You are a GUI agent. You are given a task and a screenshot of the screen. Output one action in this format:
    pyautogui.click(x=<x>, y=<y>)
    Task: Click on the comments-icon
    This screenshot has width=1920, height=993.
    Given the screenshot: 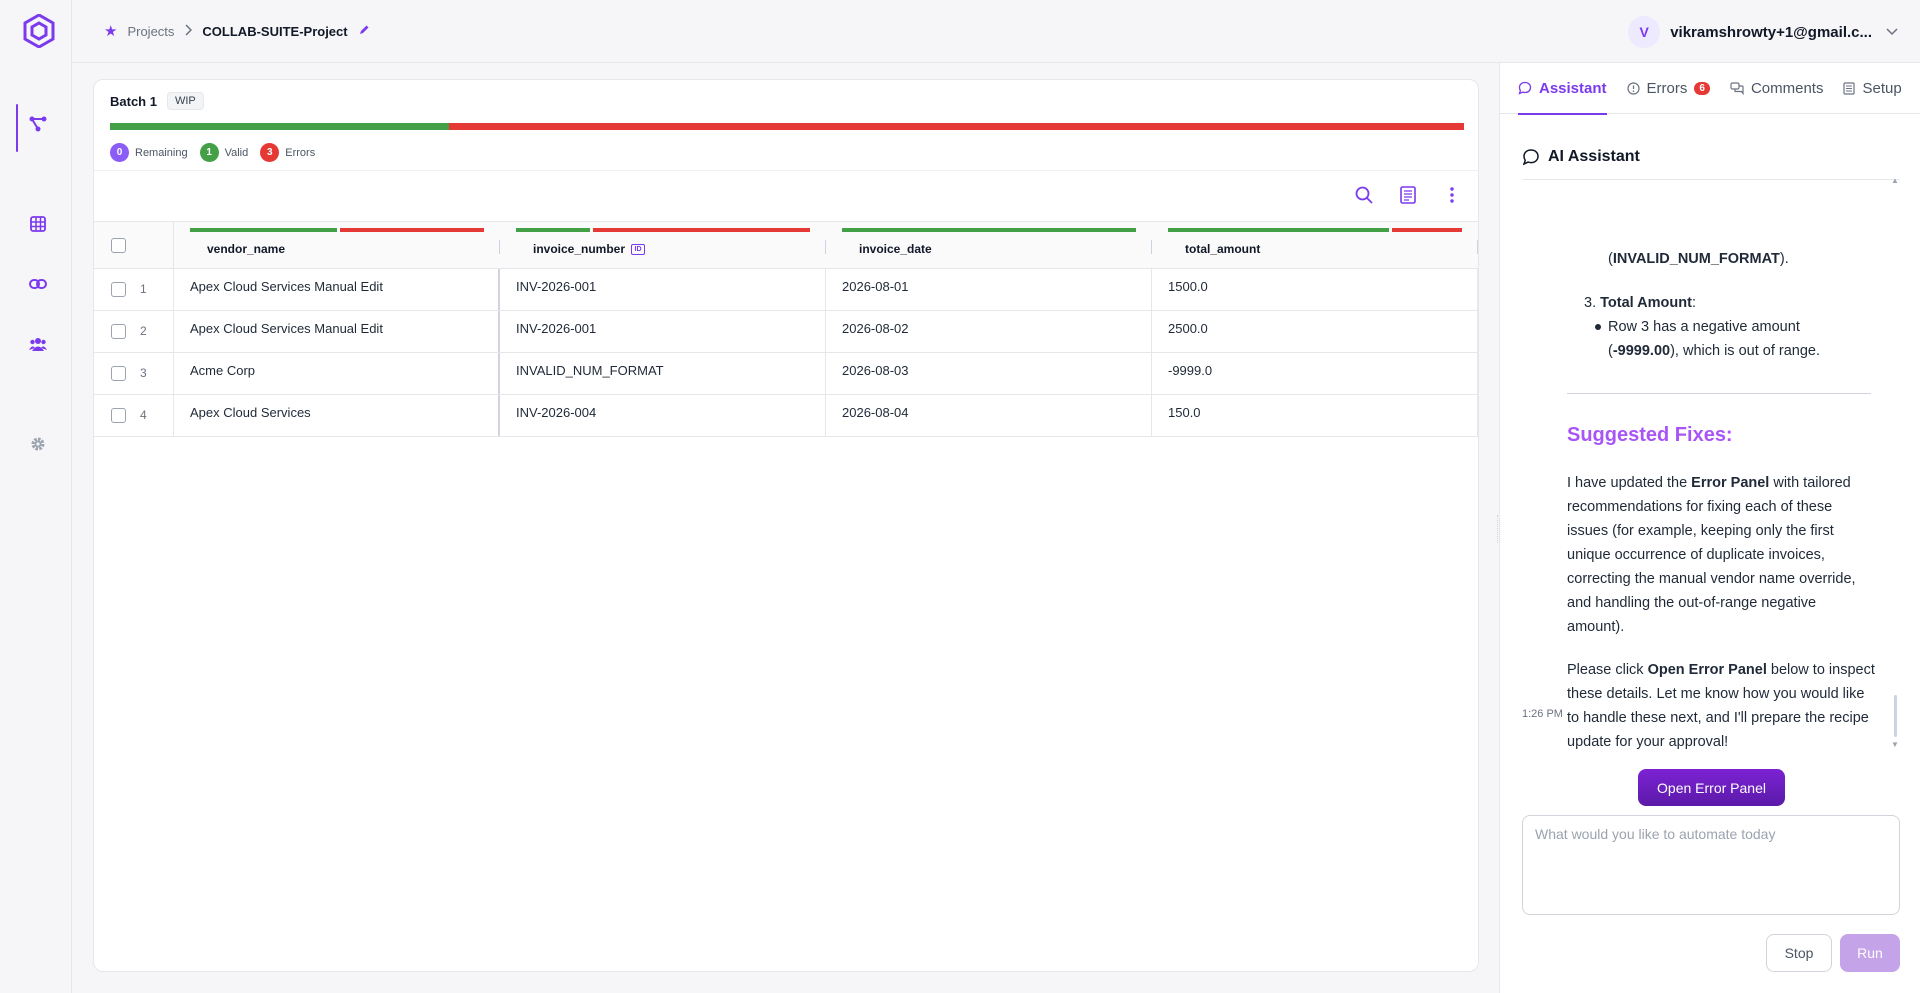 What is the action you would take?
    pyautogui.click(x=1737, y=88)
    